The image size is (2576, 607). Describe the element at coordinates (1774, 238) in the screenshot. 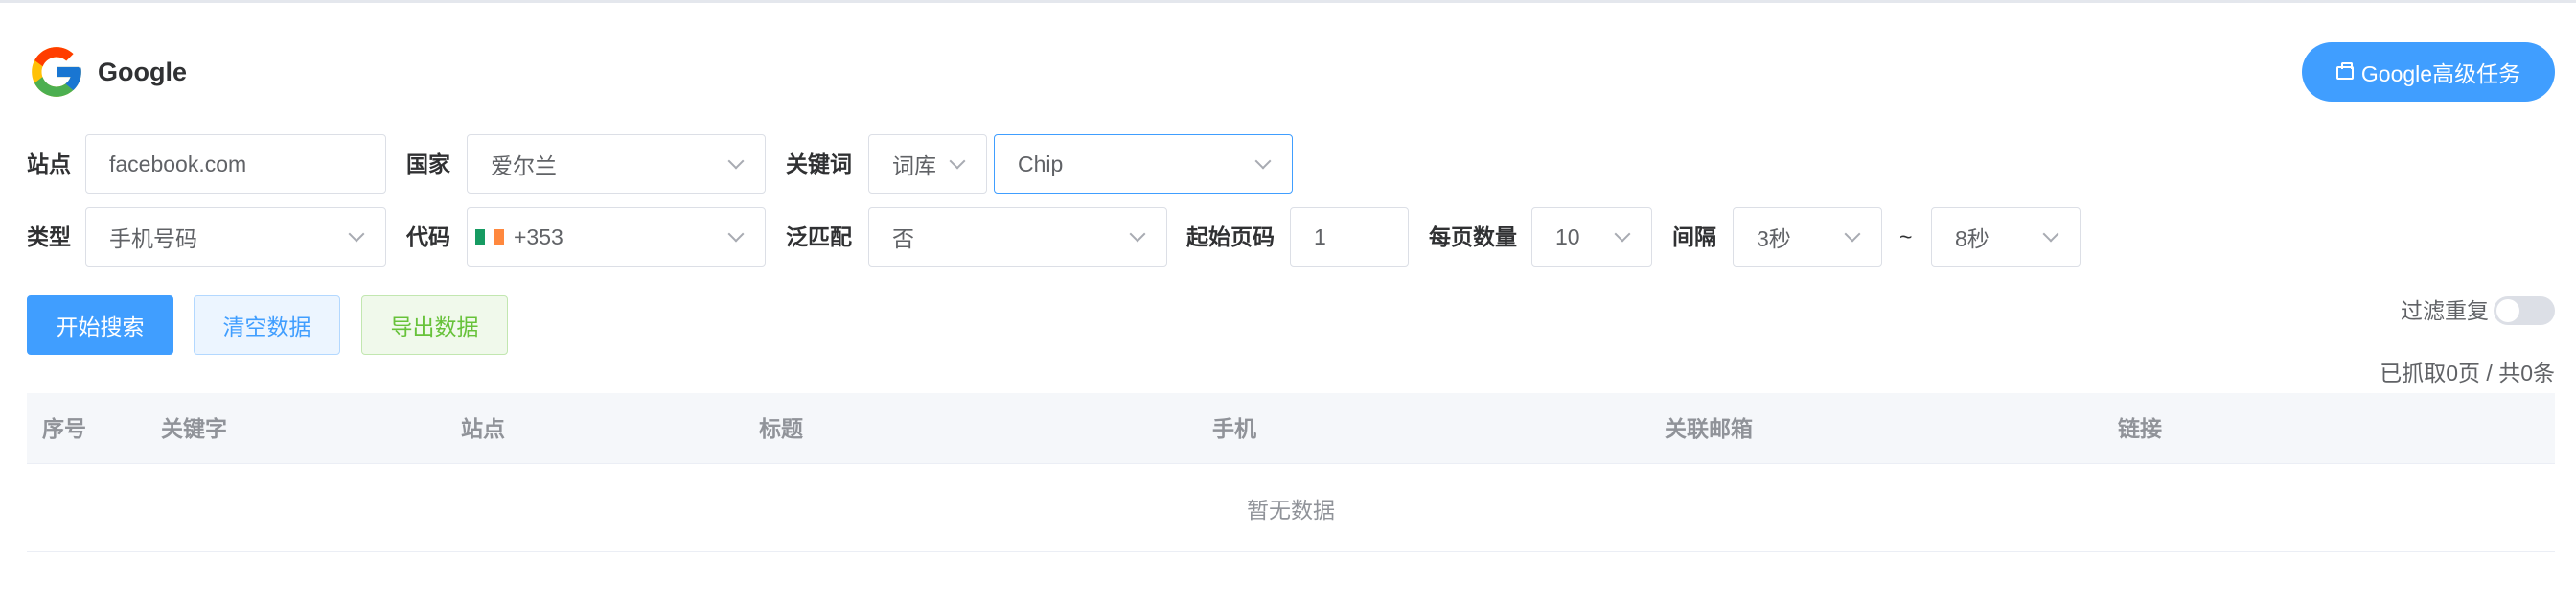

I see `interval-from-value: 3秒` at that location.